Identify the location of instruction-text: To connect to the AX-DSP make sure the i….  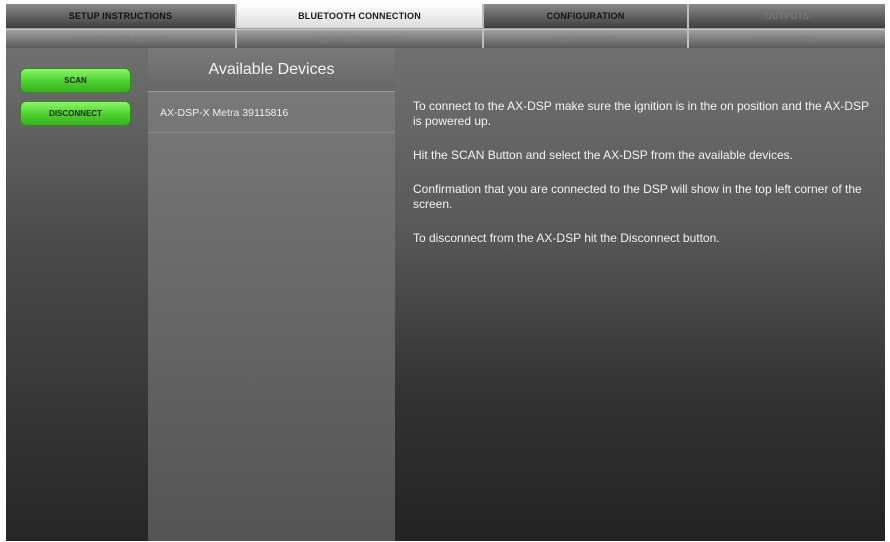
(641, 113).